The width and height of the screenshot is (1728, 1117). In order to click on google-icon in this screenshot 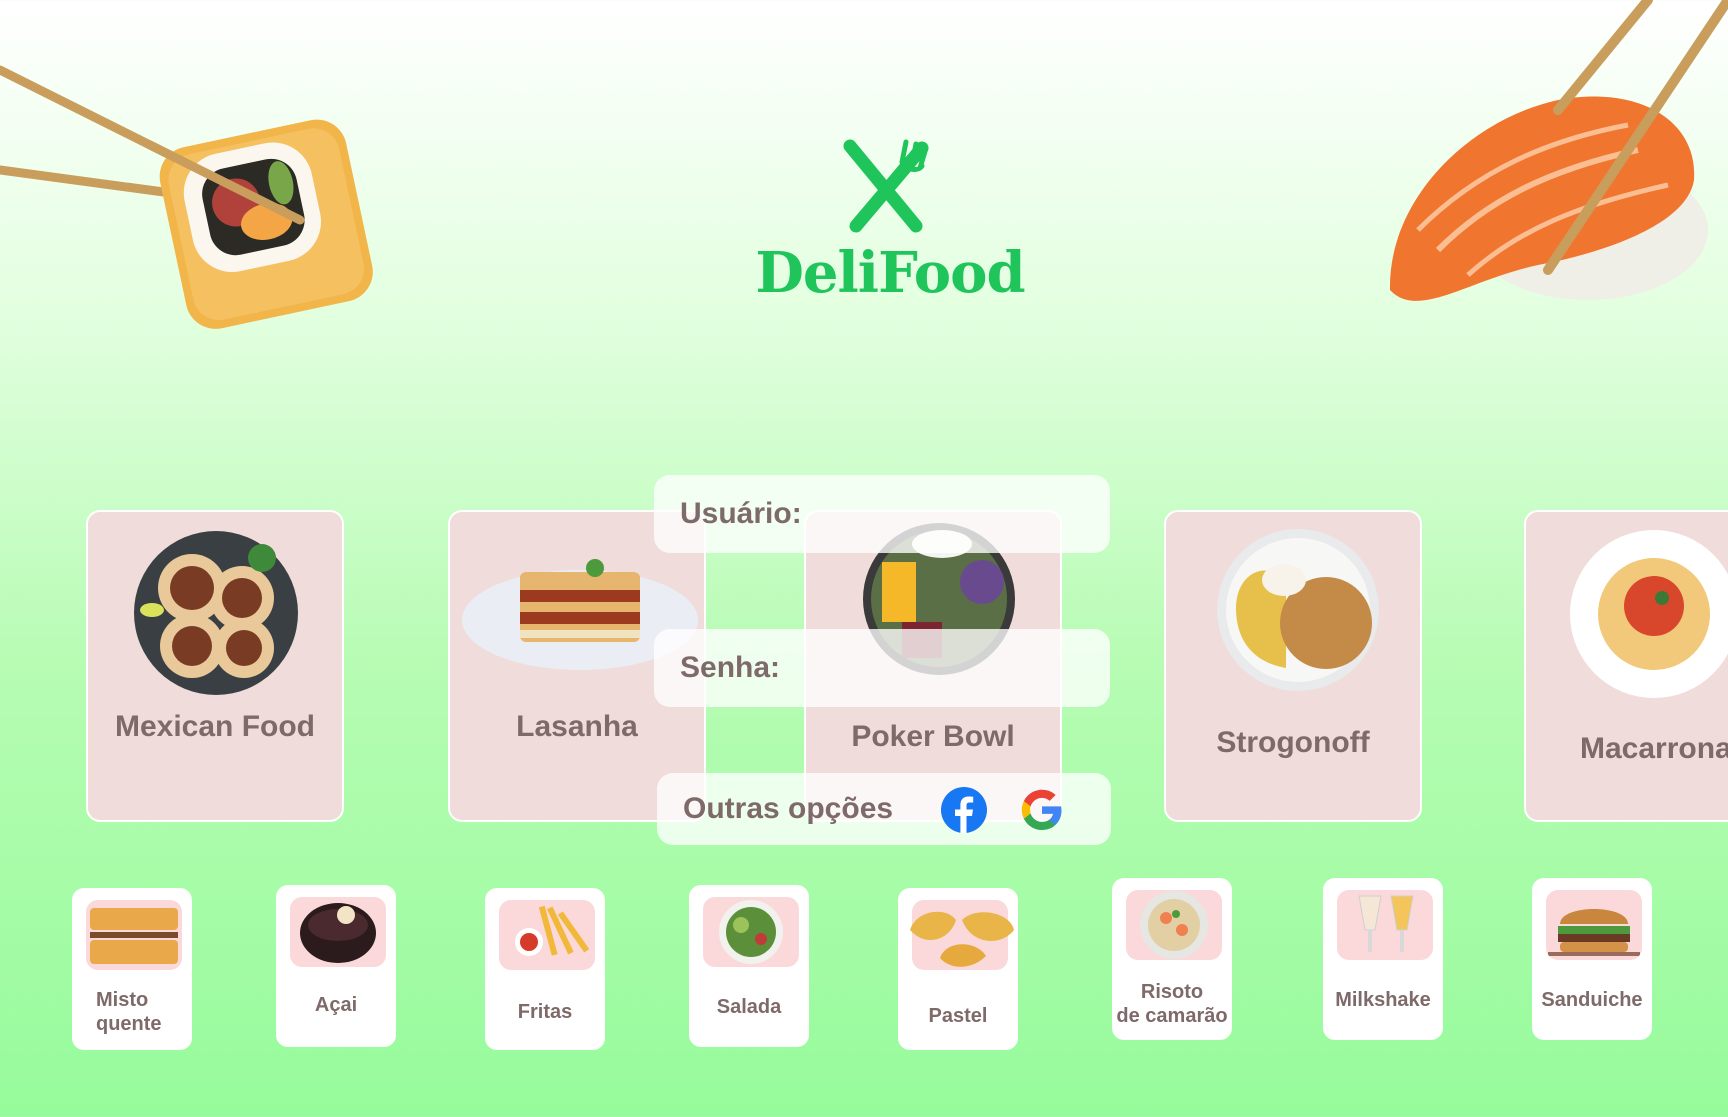, I will do `click(1042, 810)`.